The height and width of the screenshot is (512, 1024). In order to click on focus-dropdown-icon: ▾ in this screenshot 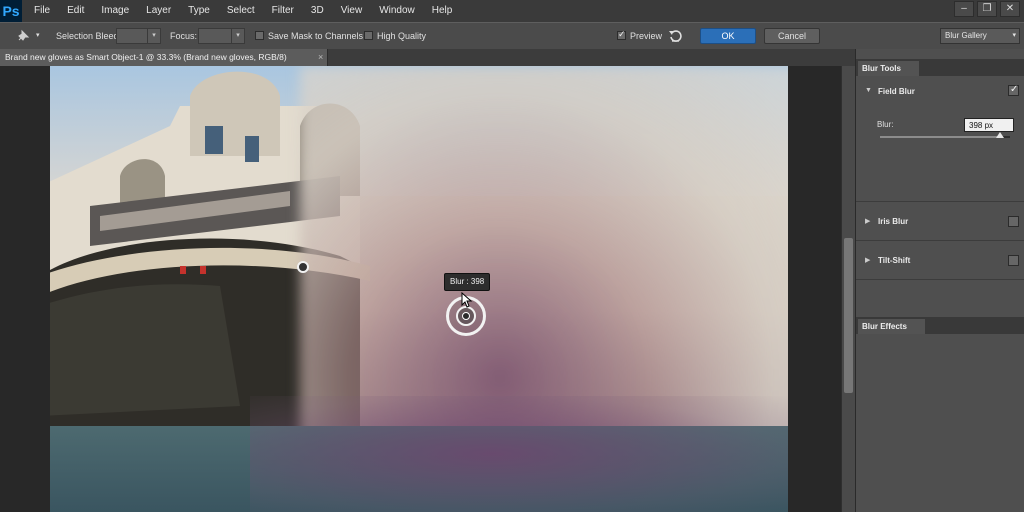, I will do `click(238, 36)`.